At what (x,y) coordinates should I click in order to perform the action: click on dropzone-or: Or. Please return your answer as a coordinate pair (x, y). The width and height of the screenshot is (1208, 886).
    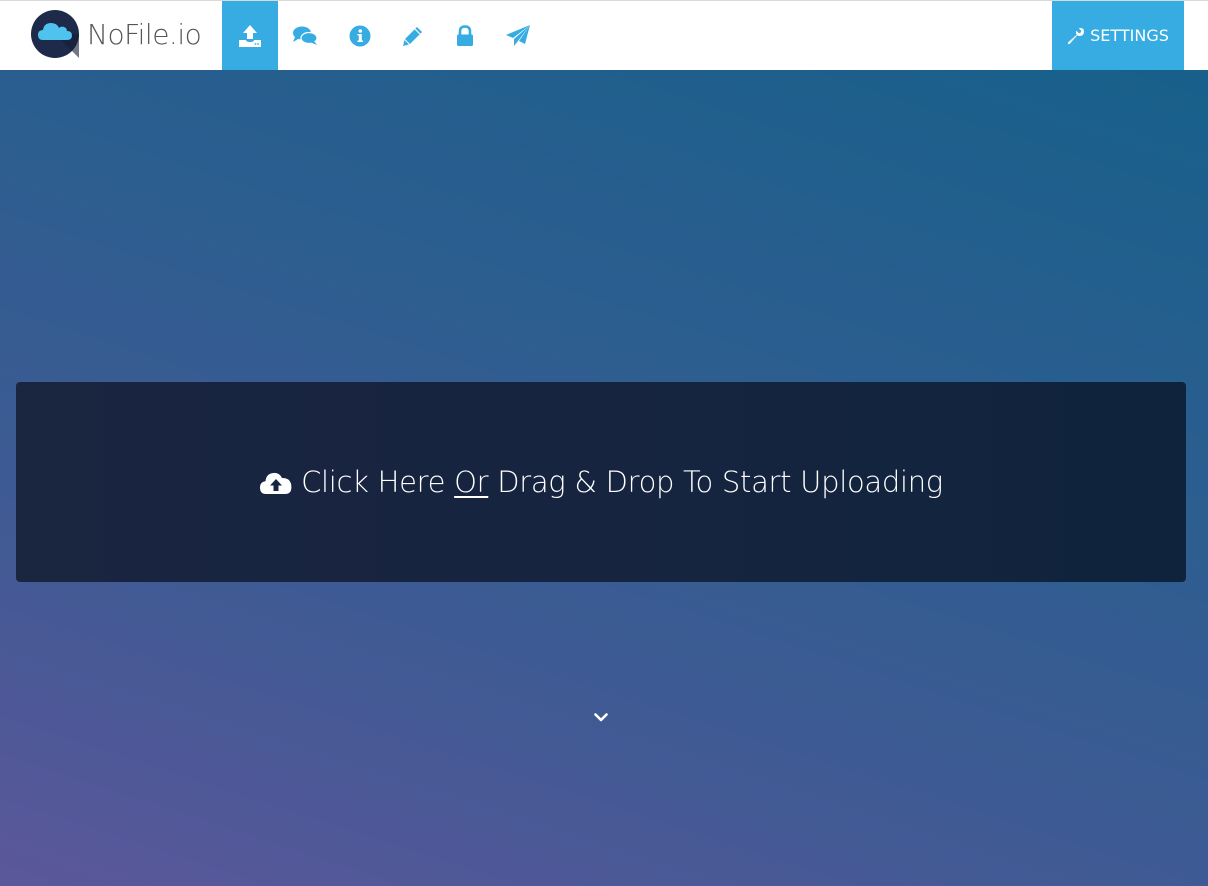
    Looking at the image, I should click on (471, 482).